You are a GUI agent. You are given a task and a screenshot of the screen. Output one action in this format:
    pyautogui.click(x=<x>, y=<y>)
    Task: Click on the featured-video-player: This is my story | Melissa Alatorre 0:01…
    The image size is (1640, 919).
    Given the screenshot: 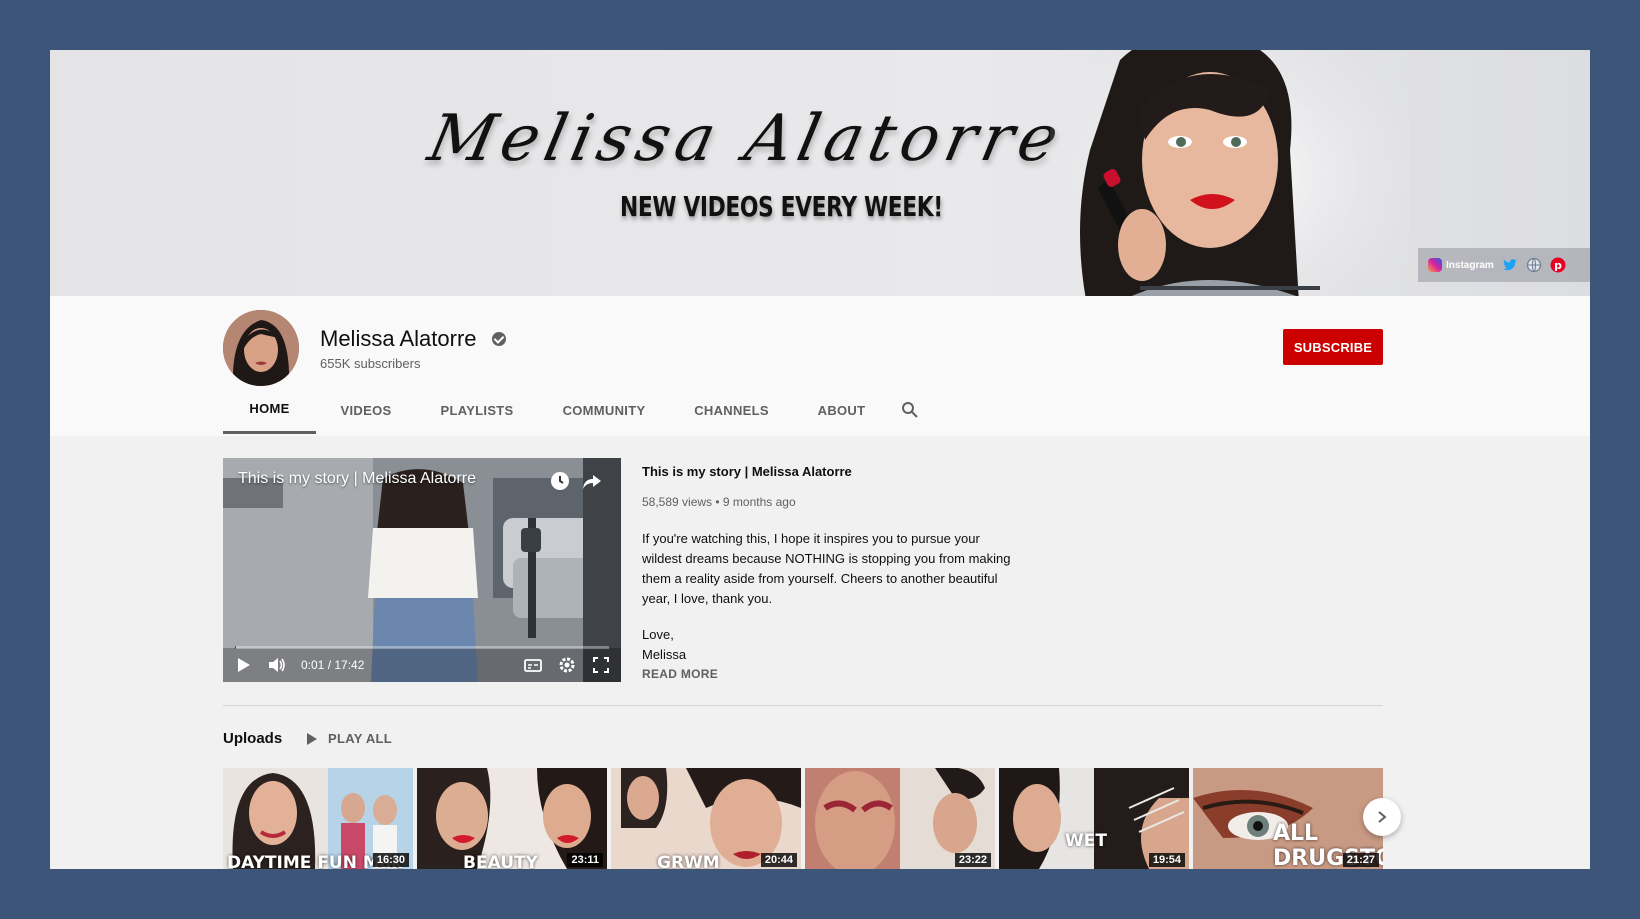 What is the action you would take?
    pyautogui.click(x=422, y=570)
    